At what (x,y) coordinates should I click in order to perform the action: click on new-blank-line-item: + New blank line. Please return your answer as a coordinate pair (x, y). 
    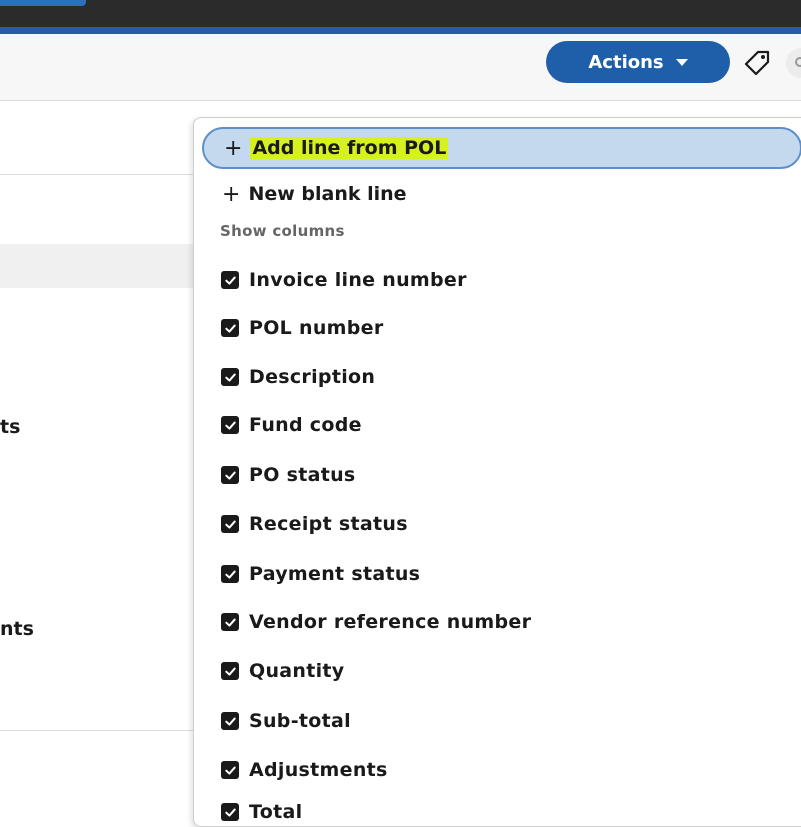
    Looking at the image, I should click on (304, 194).